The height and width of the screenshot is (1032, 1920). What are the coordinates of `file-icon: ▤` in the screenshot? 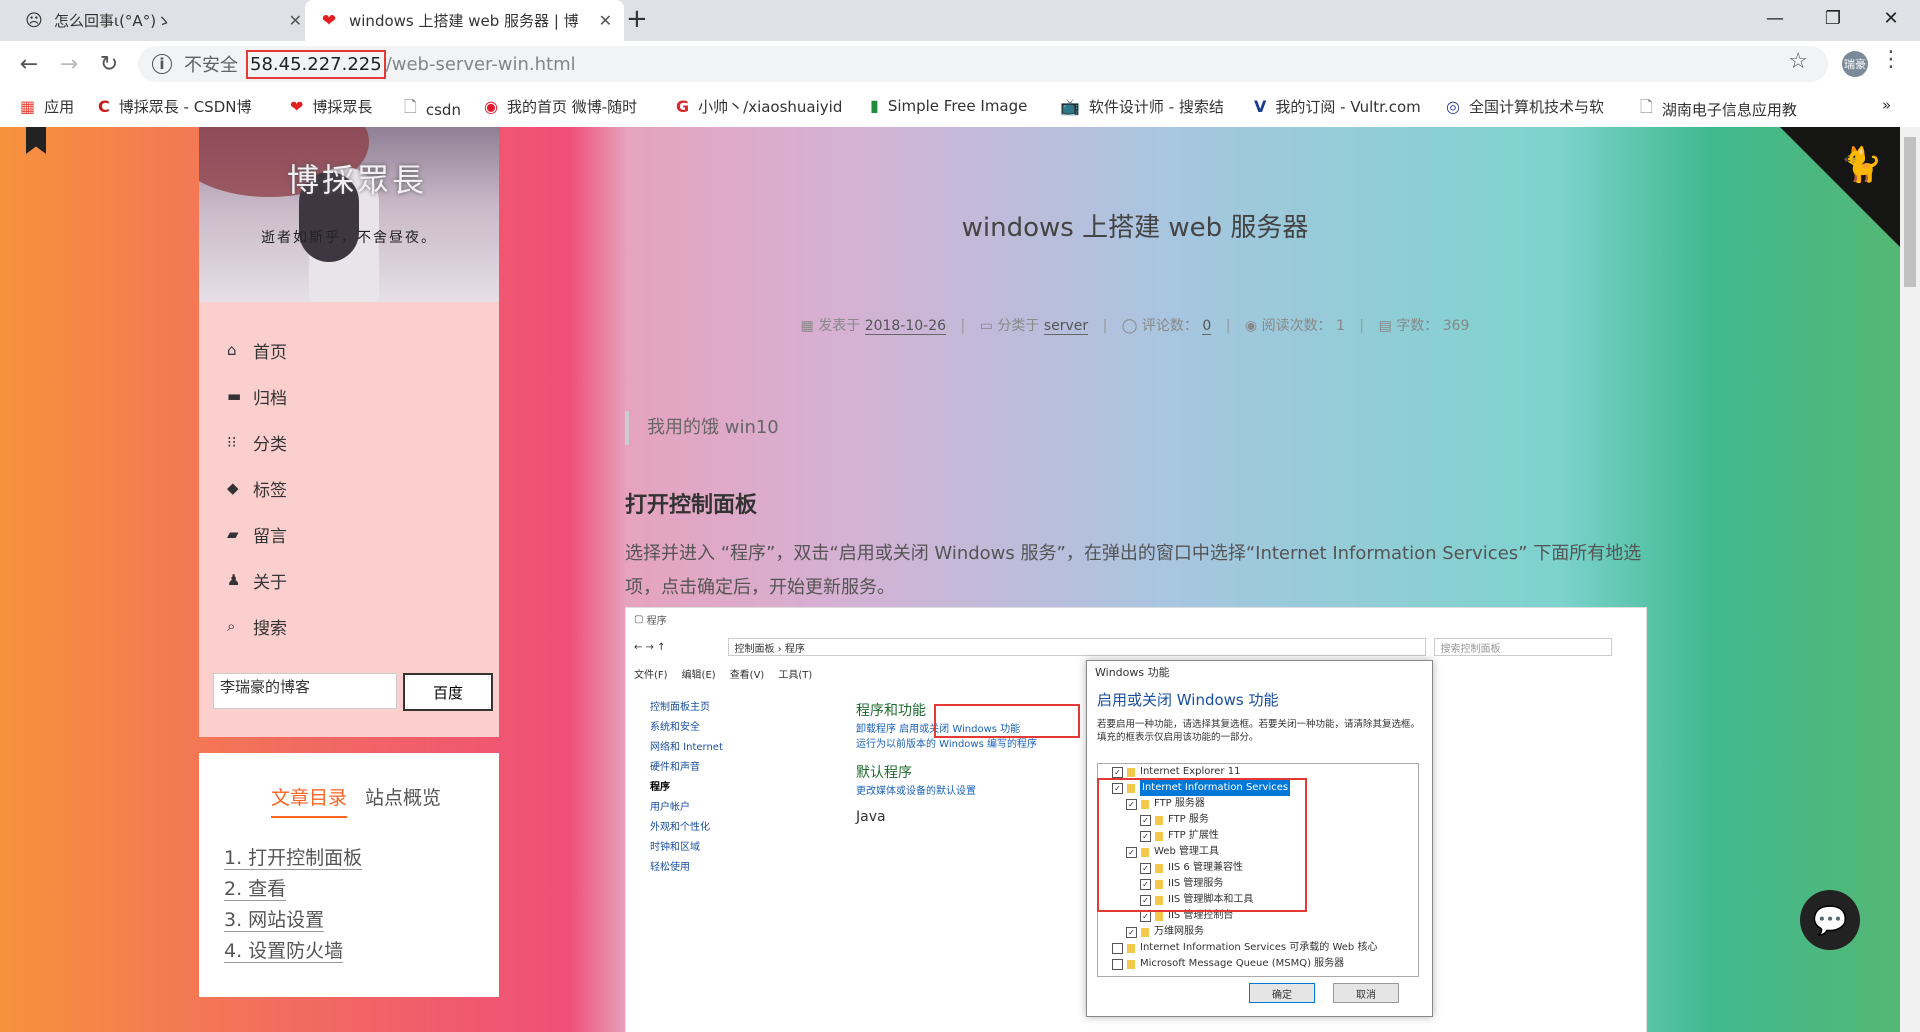 It's located at (1387, 326).